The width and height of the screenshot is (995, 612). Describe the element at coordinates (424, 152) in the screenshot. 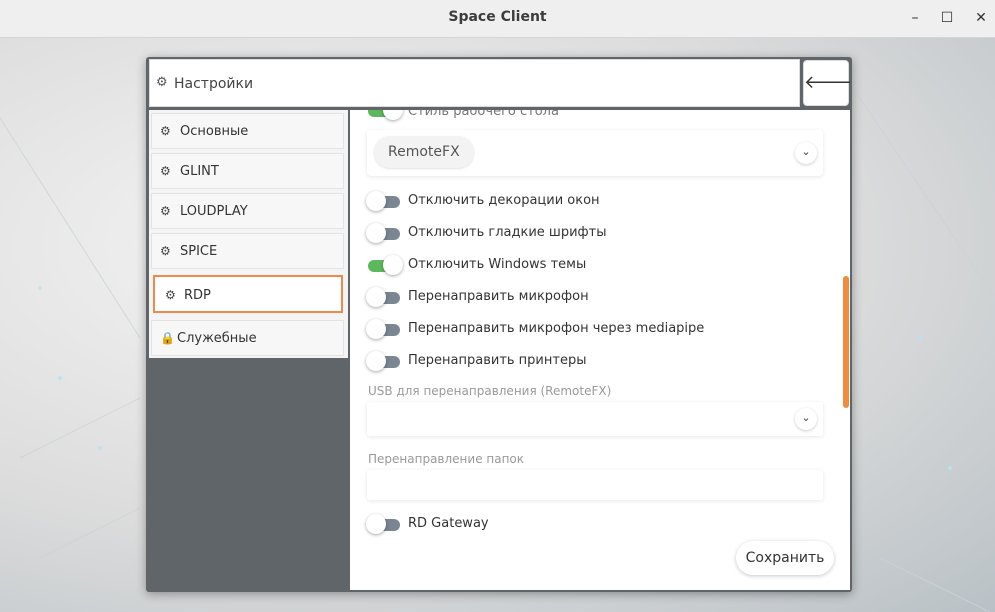

I see `selected-codec-chip: RemoteFX` at that location.